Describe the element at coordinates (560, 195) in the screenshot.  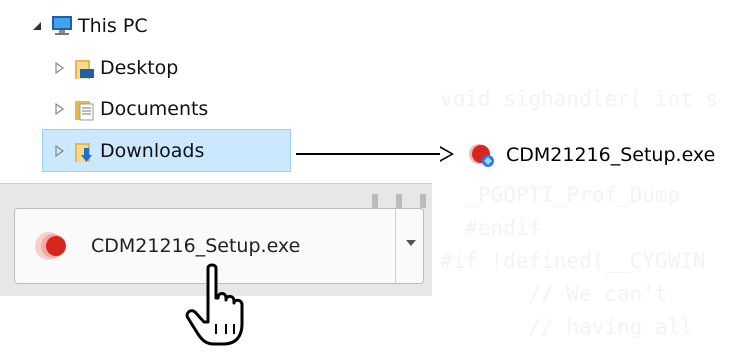
I see `code-line: _PGOPTI_Prof_Dump` at that location.